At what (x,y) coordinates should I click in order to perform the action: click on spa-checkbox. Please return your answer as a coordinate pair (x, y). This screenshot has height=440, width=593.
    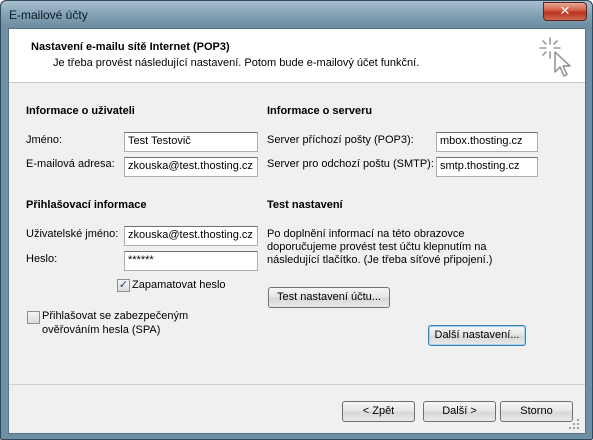
    Looking at the image, I should click on (33, 317).